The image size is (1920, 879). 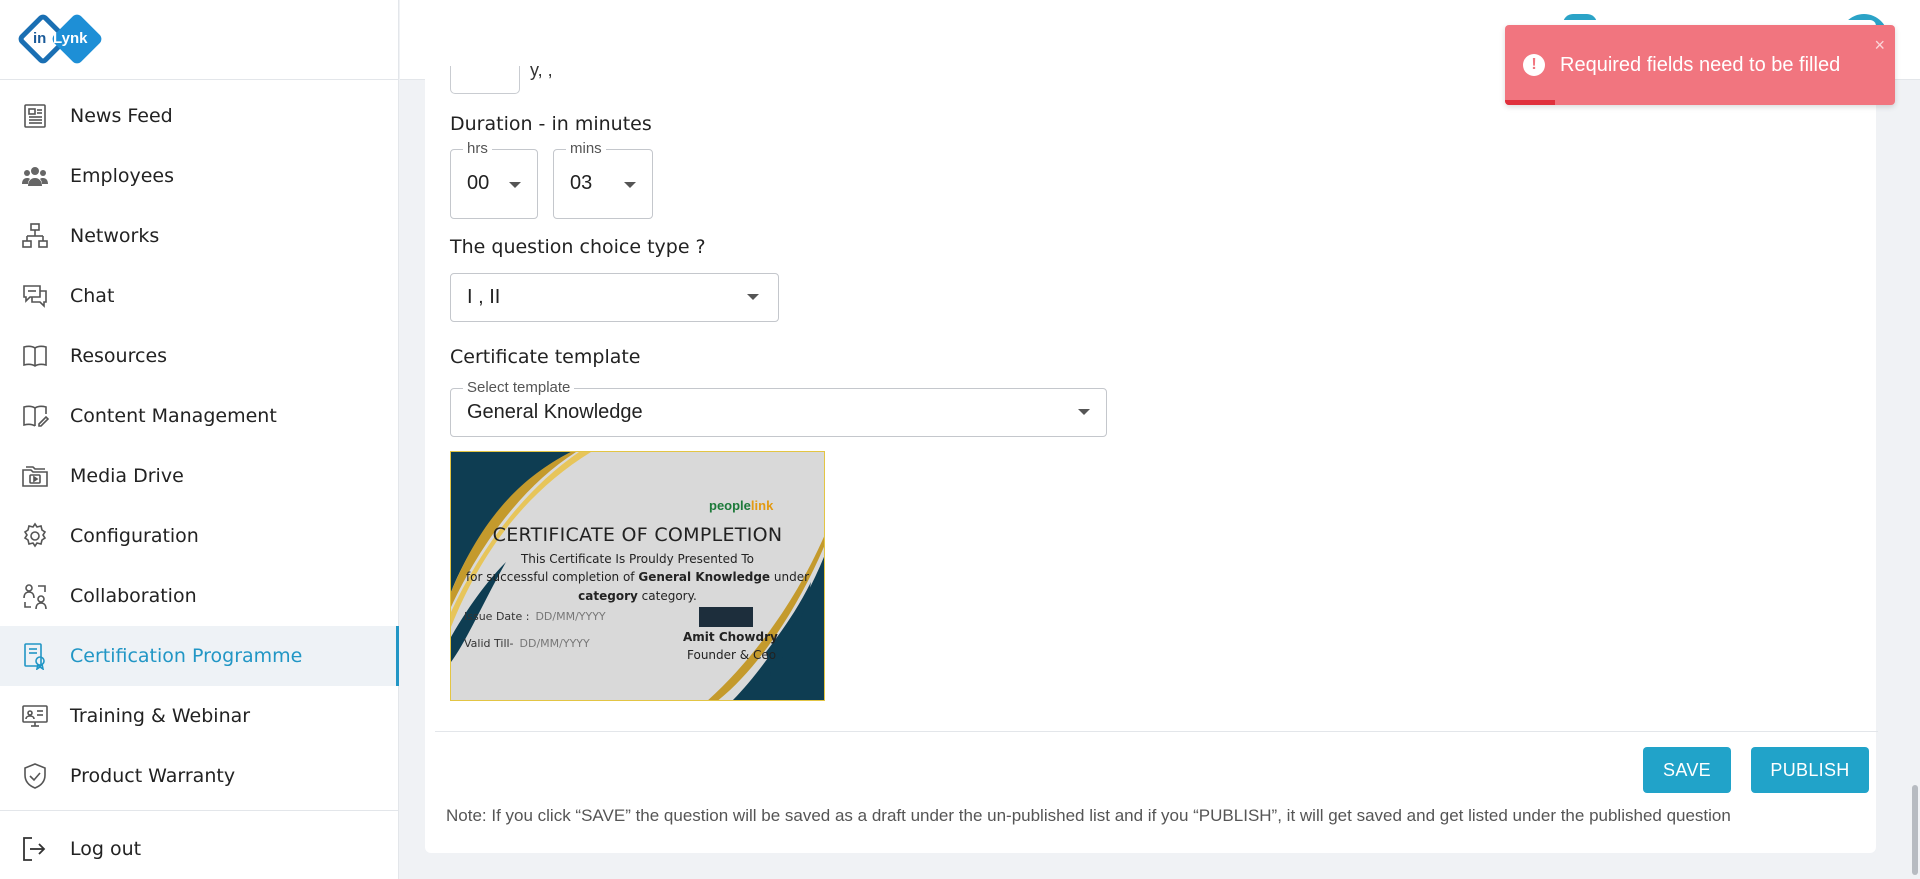 I want to click on sidebar-item-media-drive: Media Drive, so click(x=199, y=476).